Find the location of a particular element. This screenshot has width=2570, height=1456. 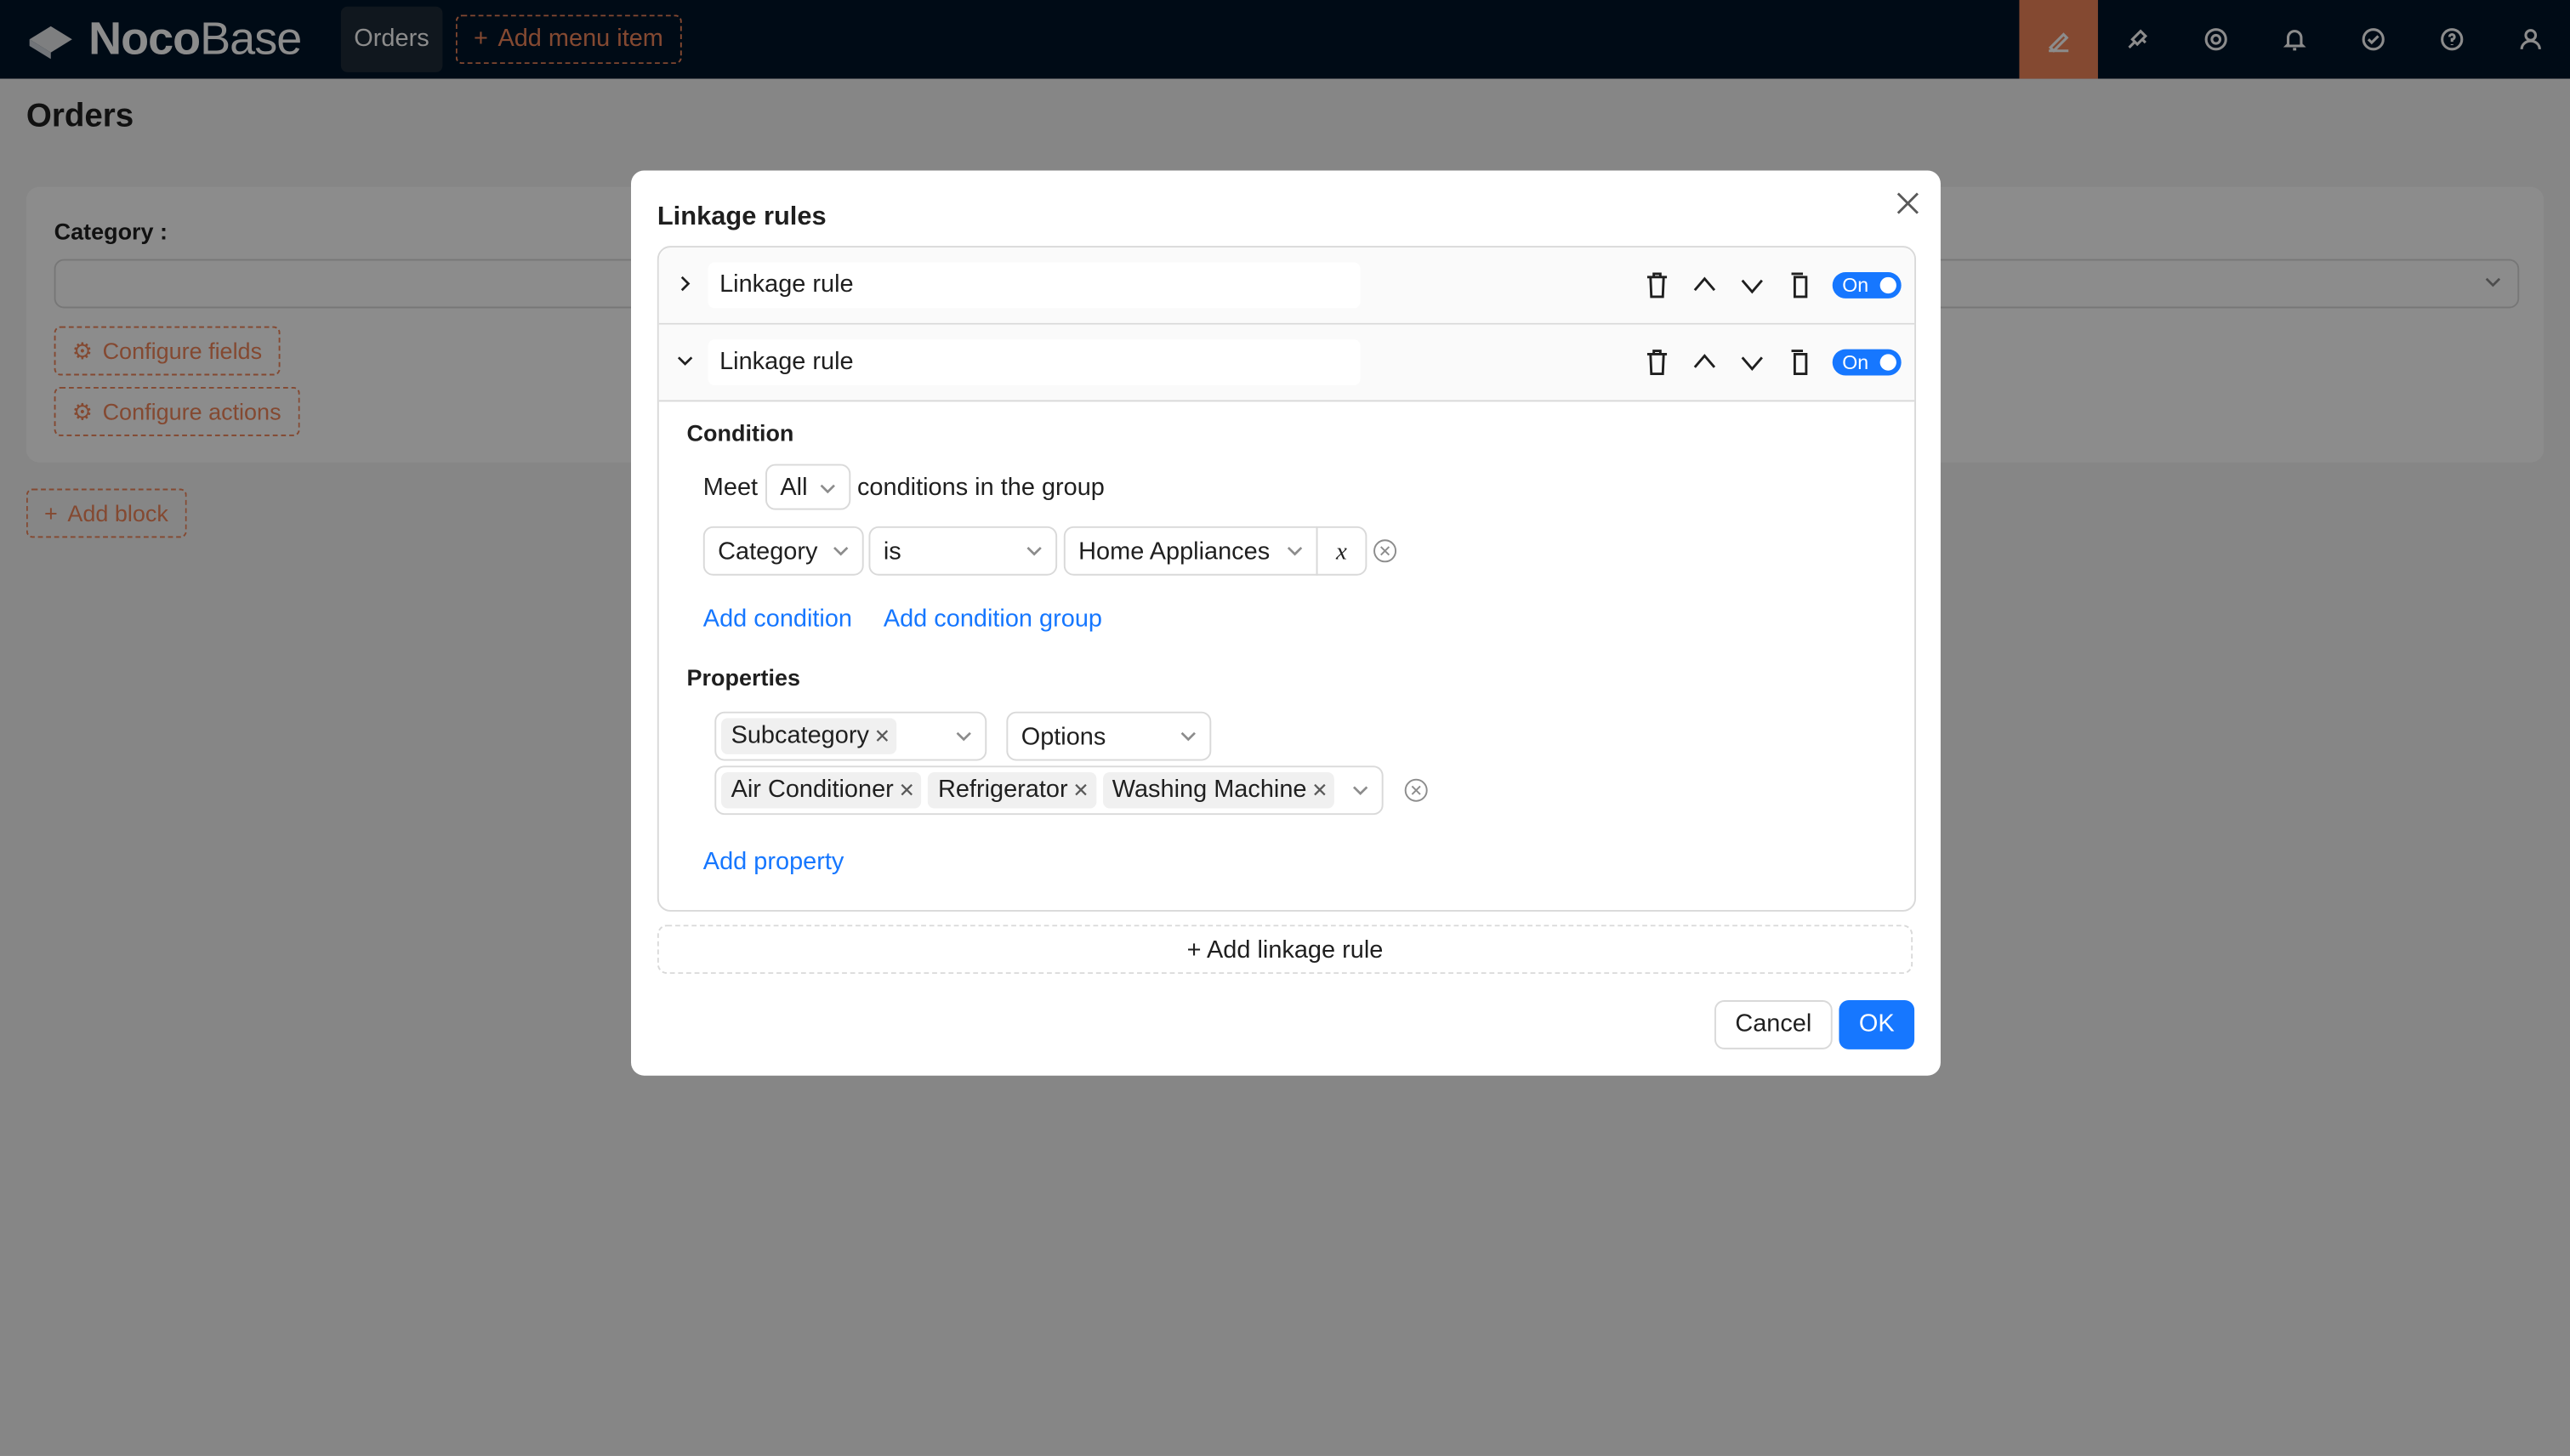

modal-title: Linkage rules is located at coordinates (742, 217).